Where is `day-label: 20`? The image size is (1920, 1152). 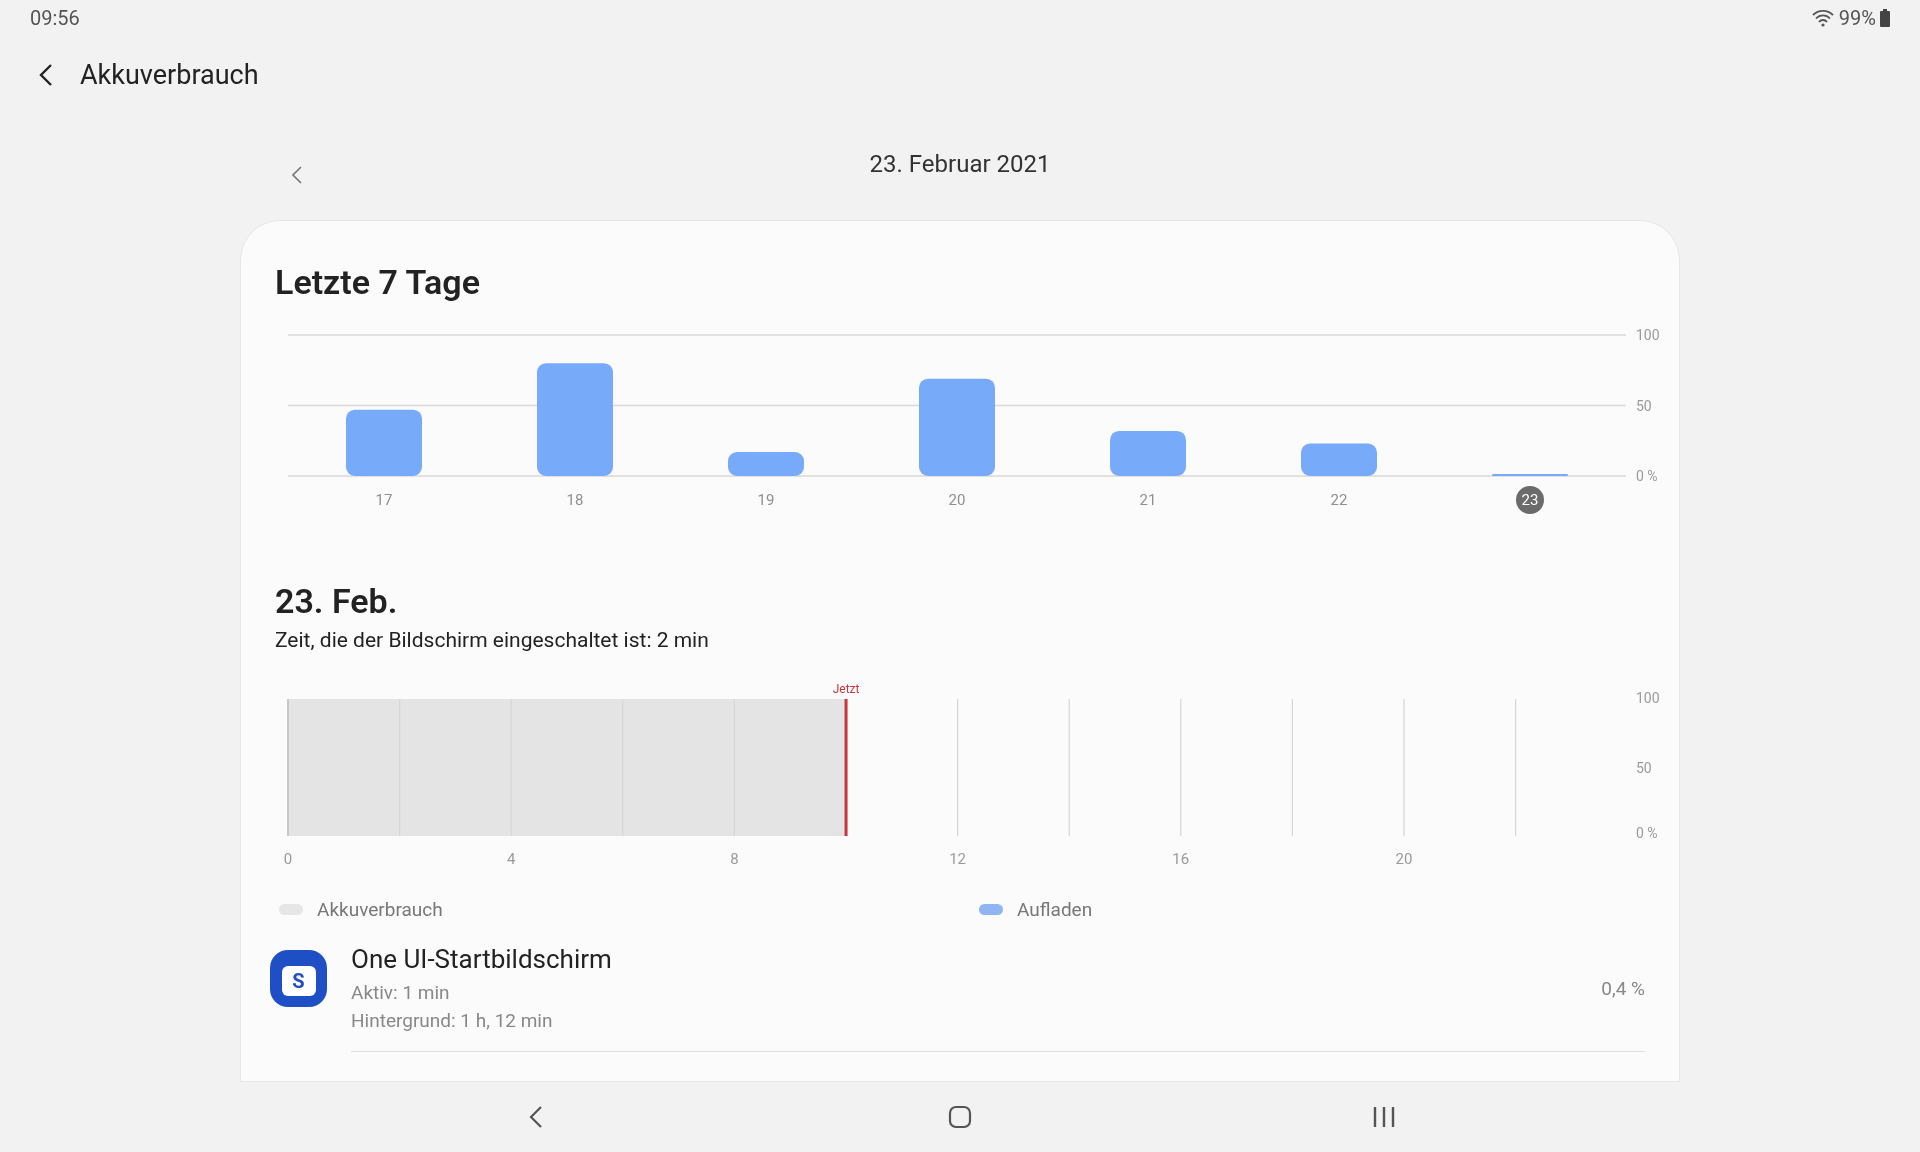 day-label: 20 is located at coordinates (957, 500).